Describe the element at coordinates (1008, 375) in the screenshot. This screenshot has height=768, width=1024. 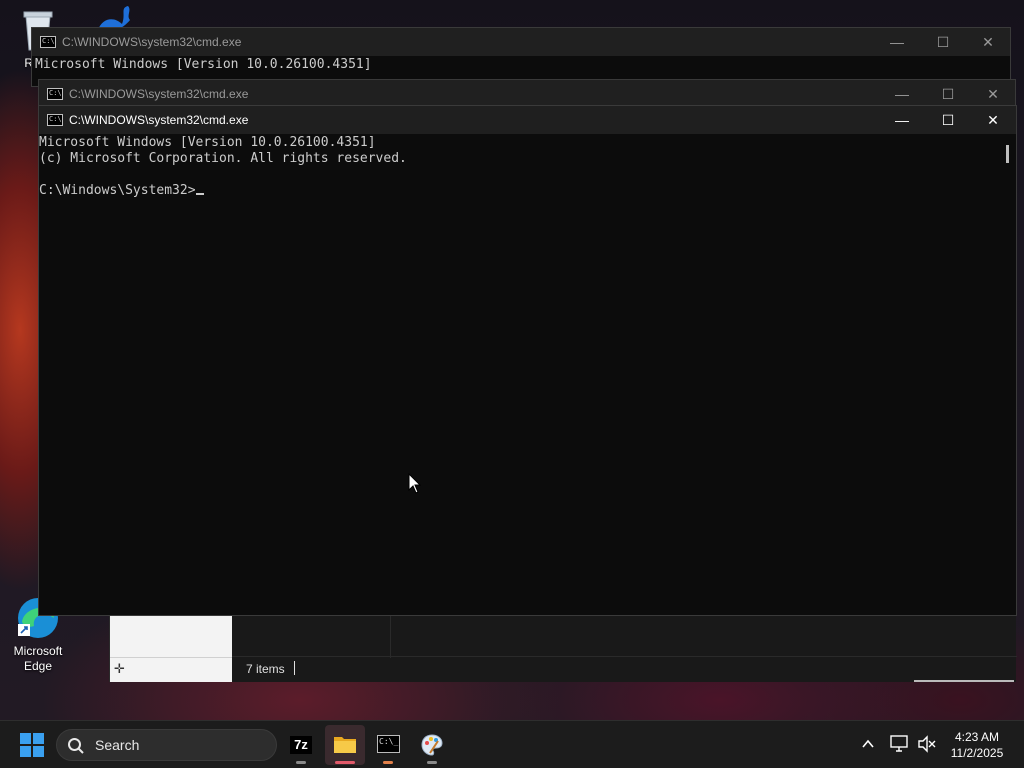
I see `console-vertical-scrollbar` at that location.